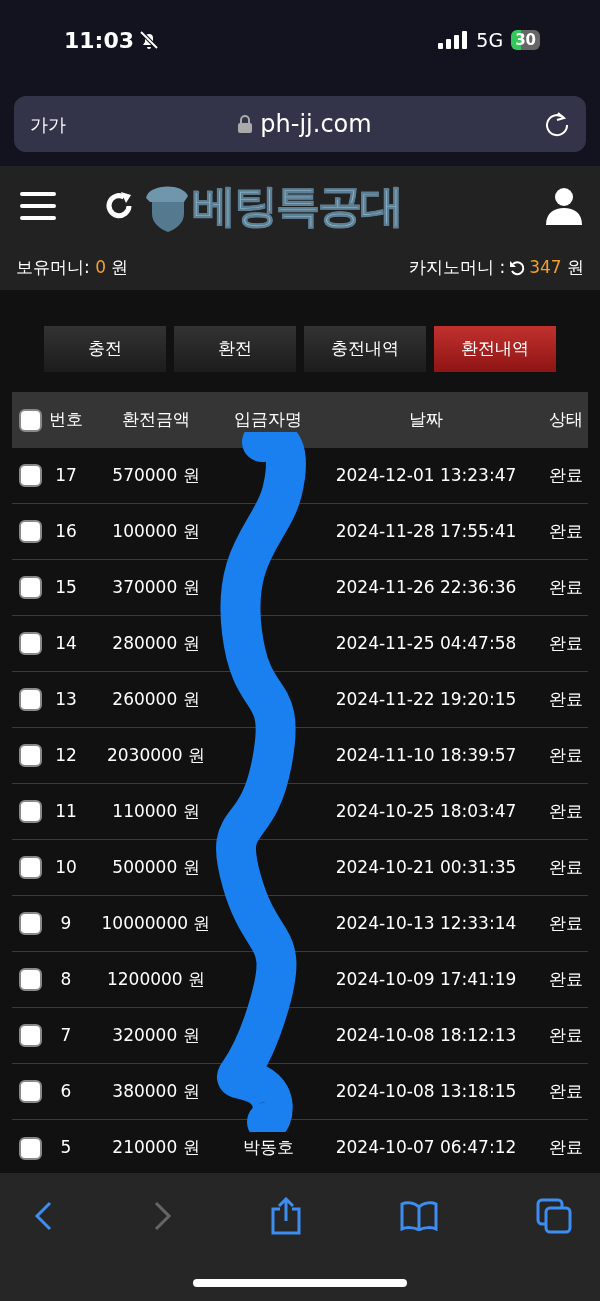  Describe the element at coordinates (566, 420) in the screenshot. I see `column-header: 상태` at that location.